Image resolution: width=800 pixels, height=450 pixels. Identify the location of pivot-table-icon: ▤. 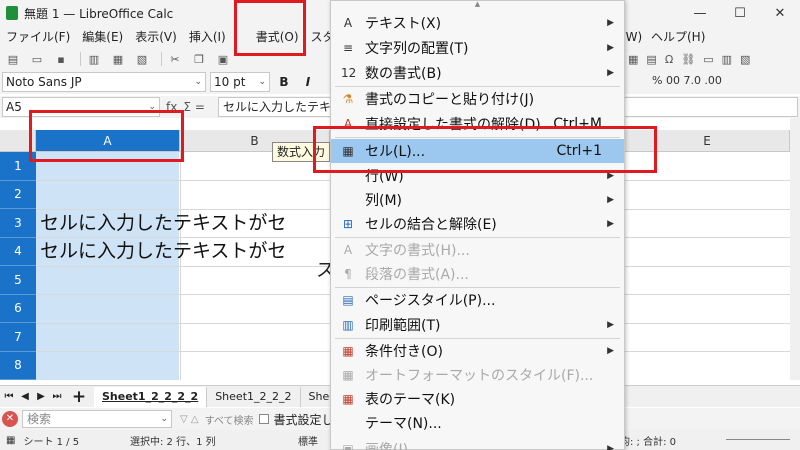
(651, 59).